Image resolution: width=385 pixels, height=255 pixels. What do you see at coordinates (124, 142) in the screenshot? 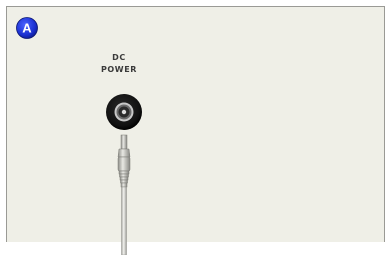
I see `plug-tip` at bounding box center [124, 142].